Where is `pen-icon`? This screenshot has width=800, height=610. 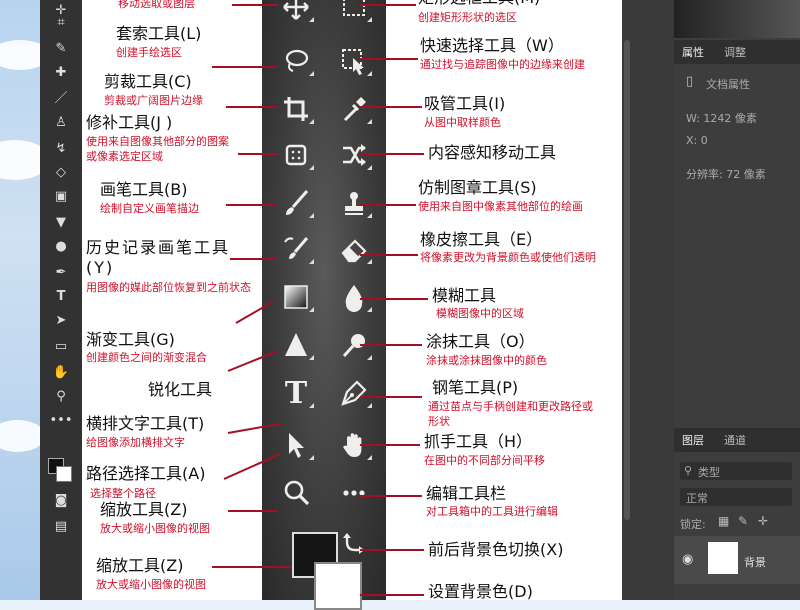 pen-icon is located at coordinates (354, 393).